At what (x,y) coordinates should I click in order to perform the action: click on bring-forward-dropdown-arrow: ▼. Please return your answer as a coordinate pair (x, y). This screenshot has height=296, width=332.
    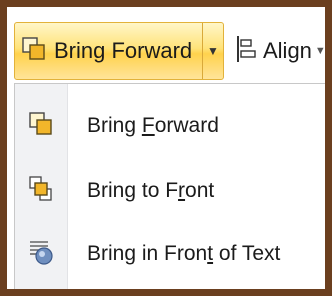
    Looking at the image, I should click on (213, 51).